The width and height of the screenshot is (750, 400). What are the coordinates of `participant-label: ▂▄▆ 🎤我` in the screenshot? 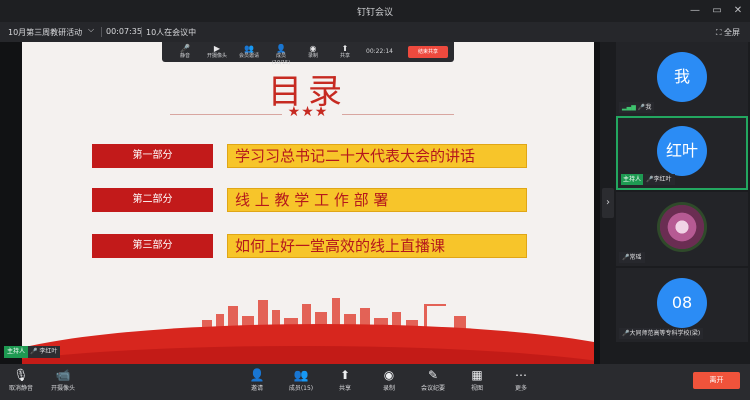 It's located at (637, 107).